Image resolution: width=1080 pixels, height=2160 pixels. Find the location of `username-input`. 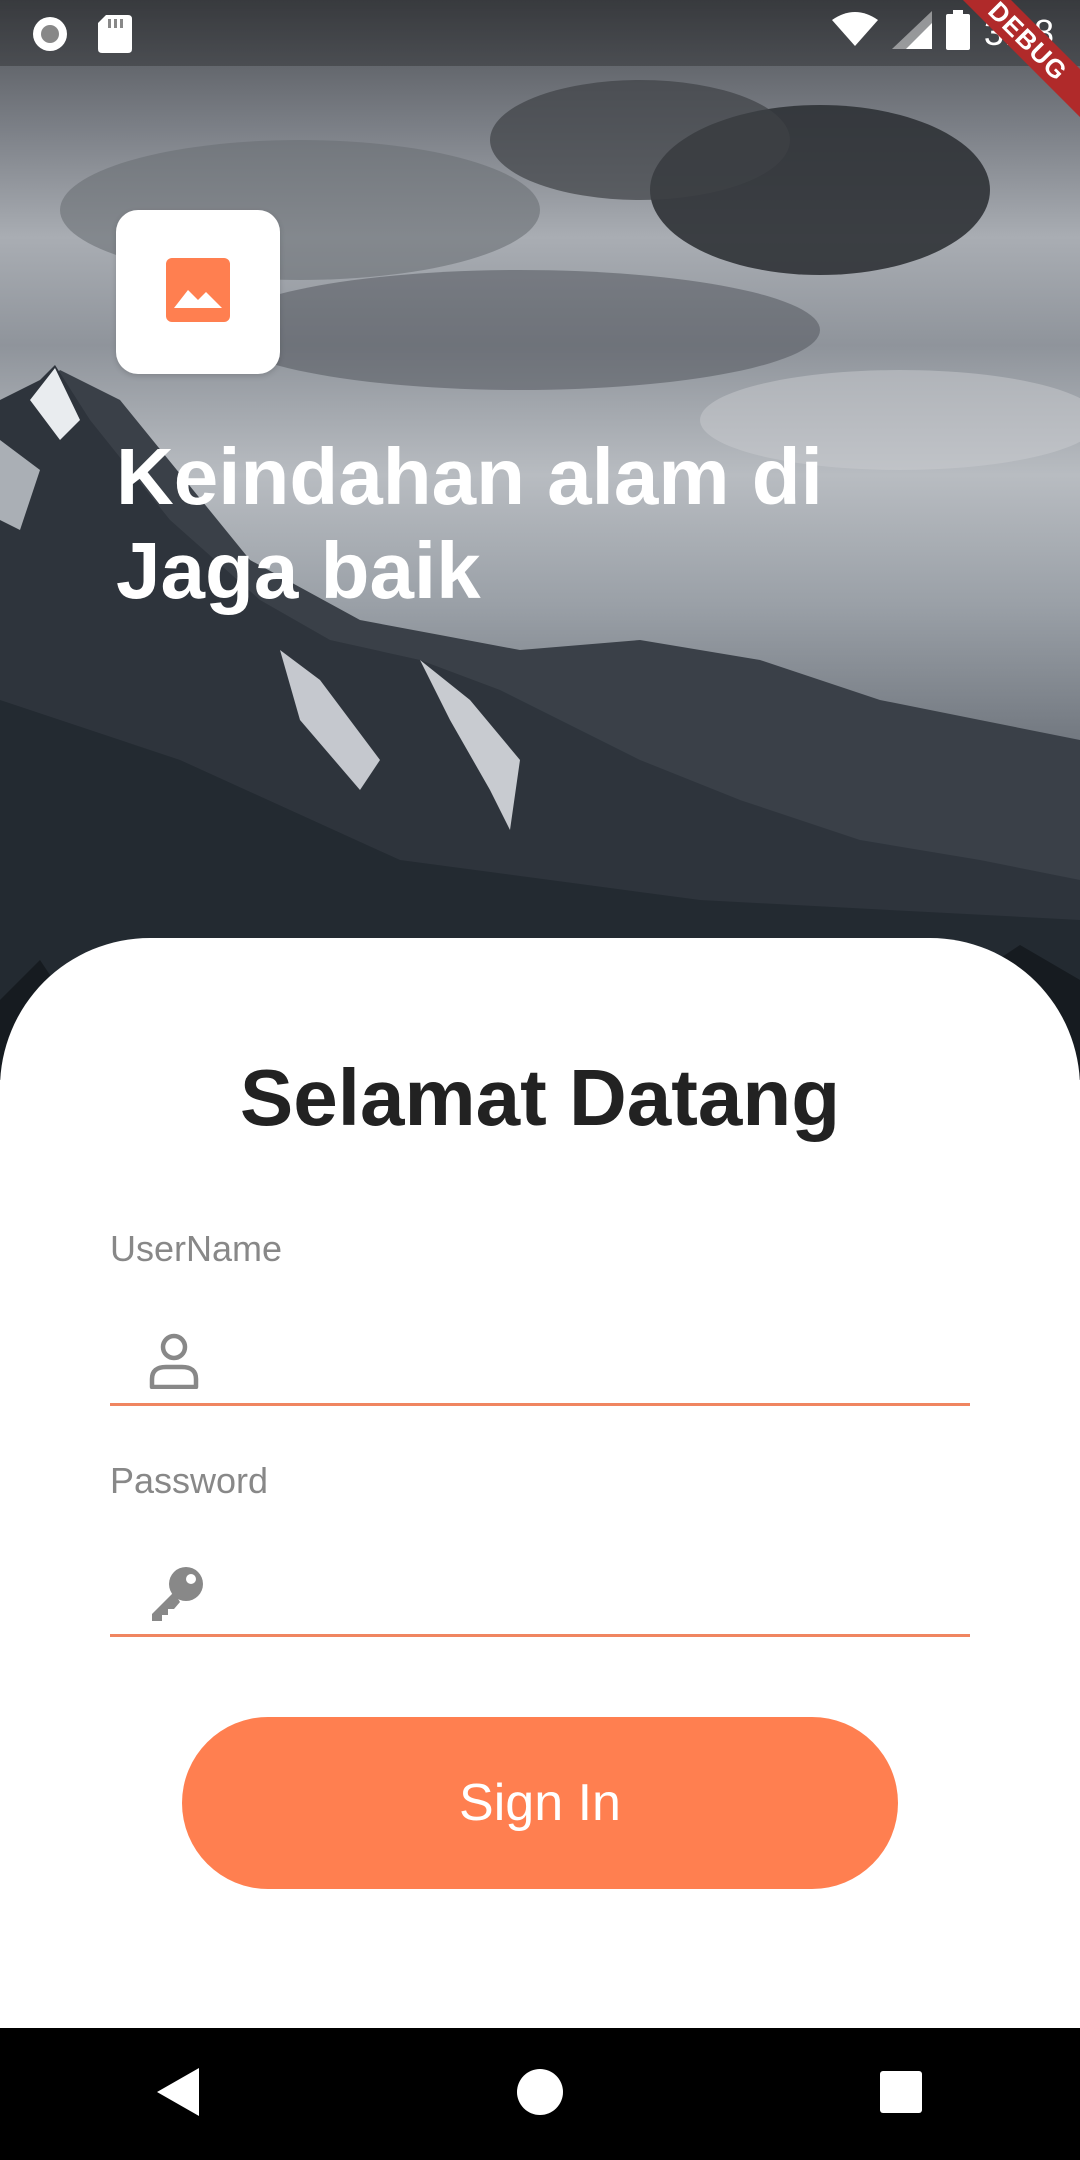

username-input is located at coordinates (592, 1360).